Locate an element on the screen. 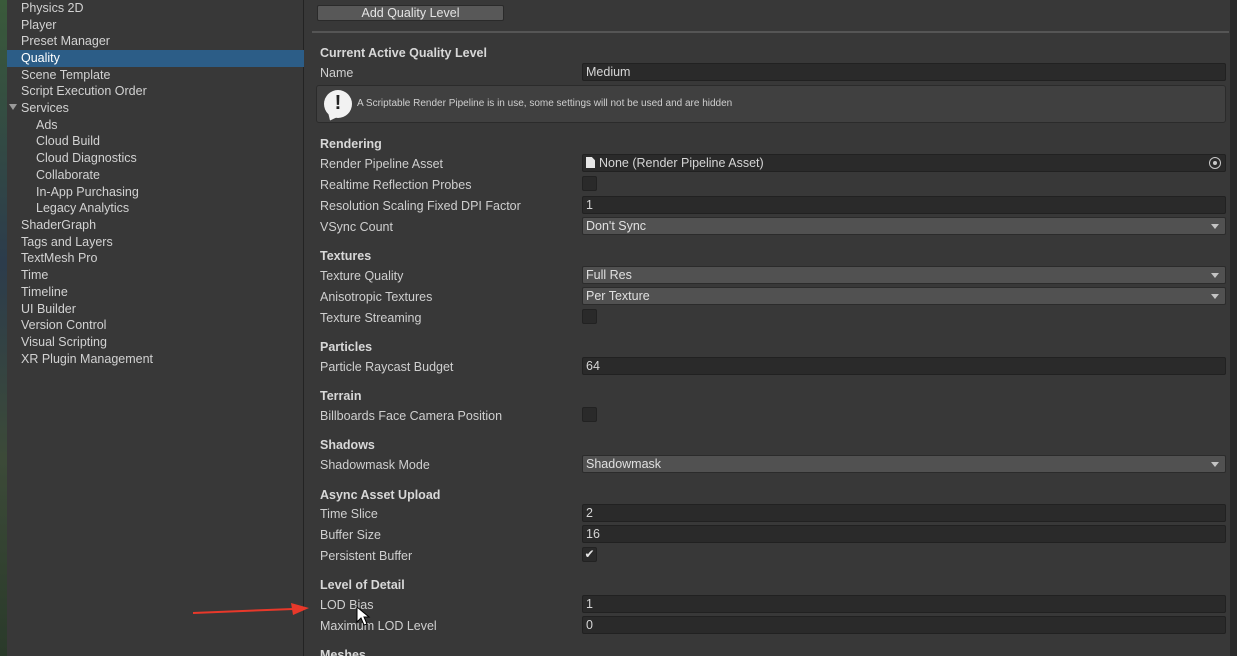  section-header-particles: Particles is located at coordinates (346, 347).